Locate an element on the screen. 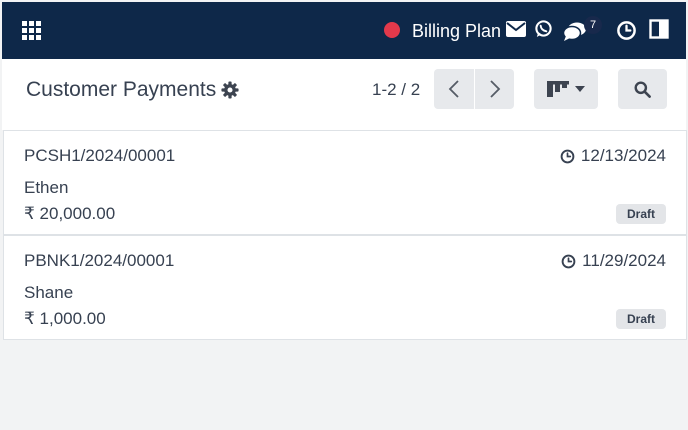  payment-amount: ₹ 20,000.00 is located at coordinates (70, 213).